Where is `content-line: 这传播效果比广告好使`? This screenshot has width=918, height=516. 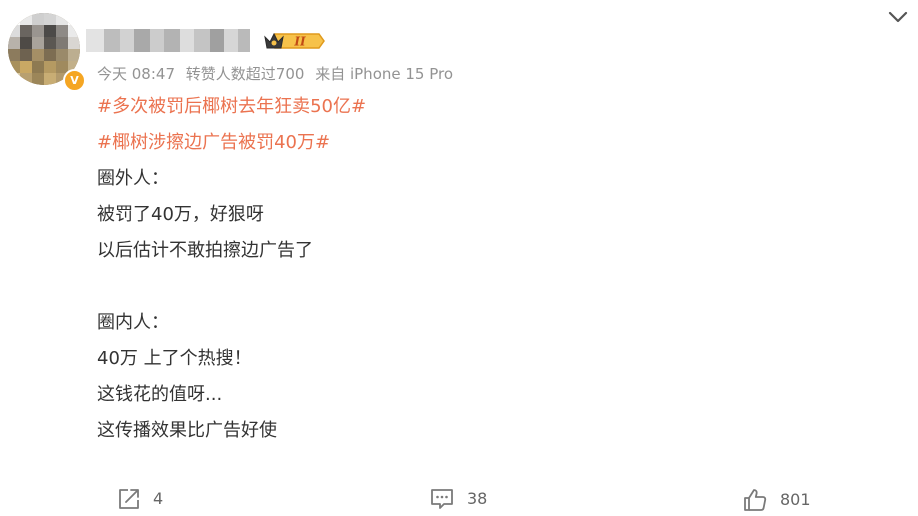
content-line: 这传播效果比广告好使 is located at coordinates (187, 430).